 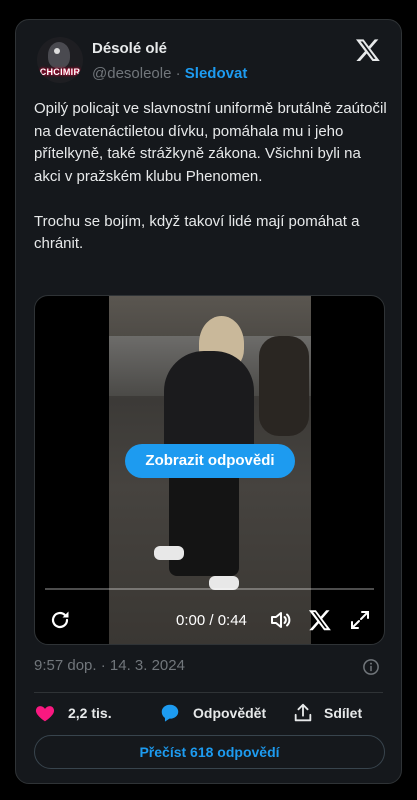 What do you see at coordinates (109, 665) in the screenshot?
I see `tweet-timestamp: 9:57 dop. · 14. 3. 2024` at bounding box center [109, 665].